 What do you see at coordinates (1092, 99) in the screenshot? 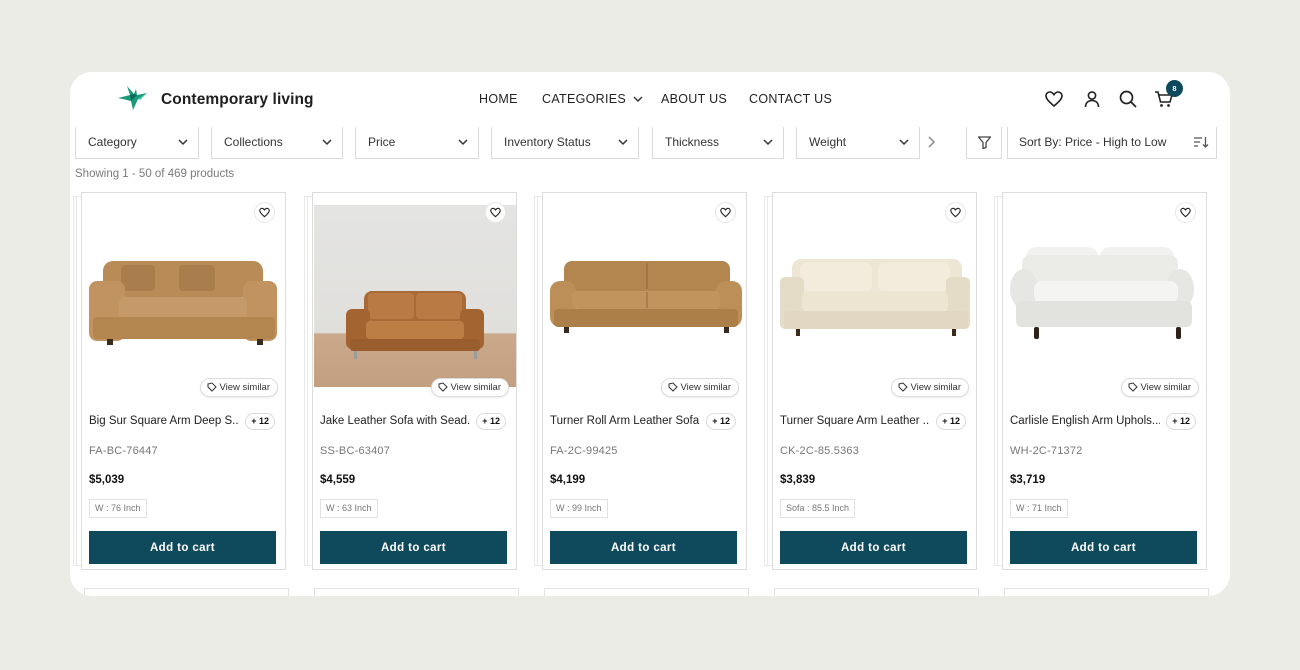
I see `user-icon` at bounding box center [1092, 99].